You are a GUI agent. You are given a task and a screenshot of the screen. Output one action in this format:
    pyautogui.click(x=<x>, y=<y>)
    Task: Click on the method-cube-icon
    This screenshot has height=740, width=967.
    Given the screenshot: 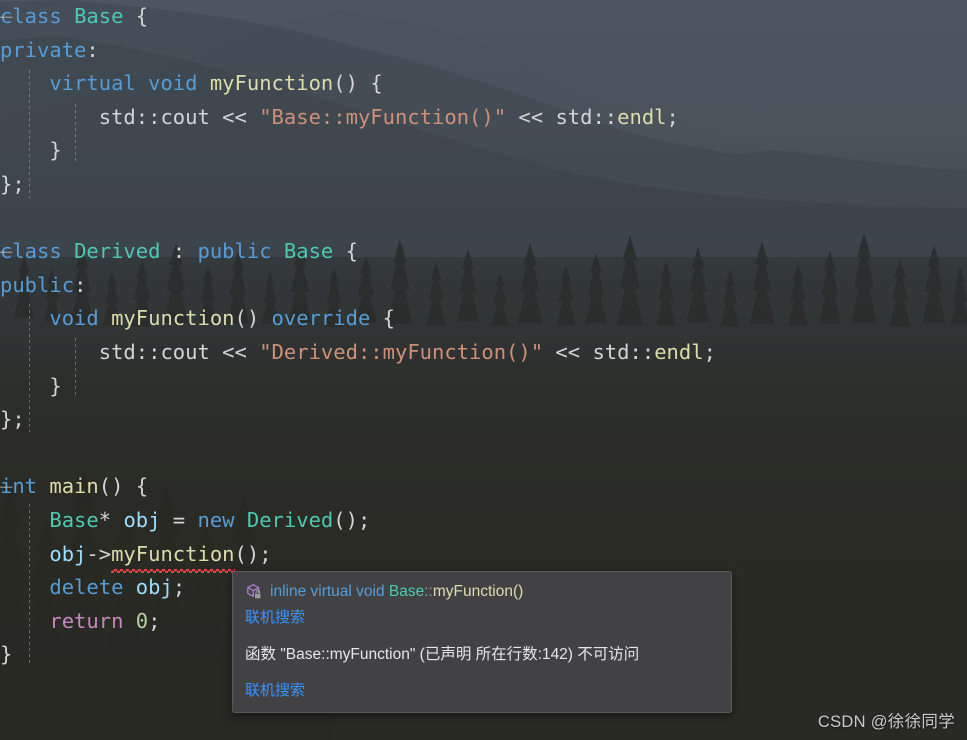 What is the action you would take?
    pyautogui.click(x=254, y=592)
    